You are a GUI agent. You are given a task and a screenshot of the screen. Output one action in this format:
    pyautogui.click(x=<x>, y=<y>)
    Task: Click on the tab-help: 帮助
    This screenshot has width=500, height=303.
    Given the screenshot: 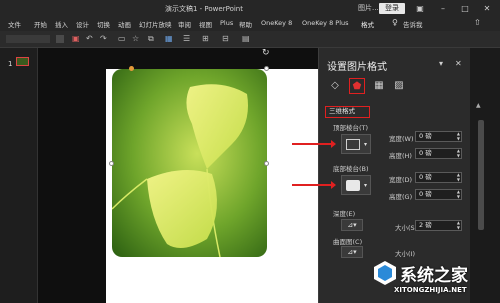 What is the action you would take?
    pyautogui.click(x=245, y=24)
    